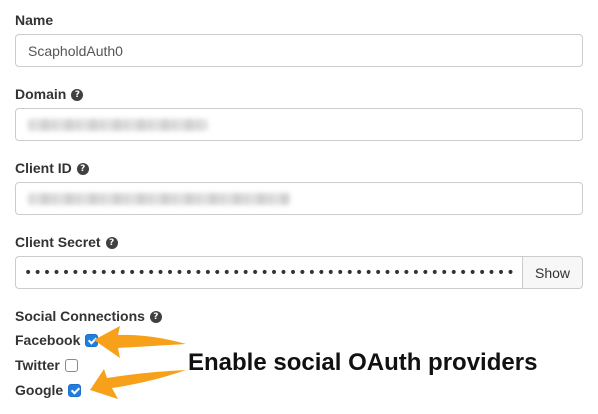  I want to click on show-secret-button: Show, so click(552, 272).